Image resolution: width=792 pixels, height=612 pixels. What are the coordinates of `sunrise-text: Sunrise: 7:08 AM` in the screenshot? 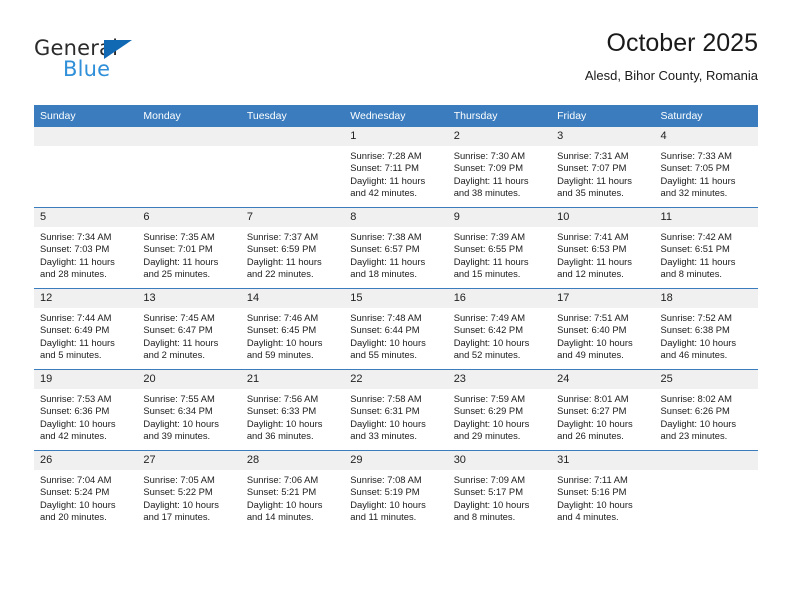 It's located at (386, 479).